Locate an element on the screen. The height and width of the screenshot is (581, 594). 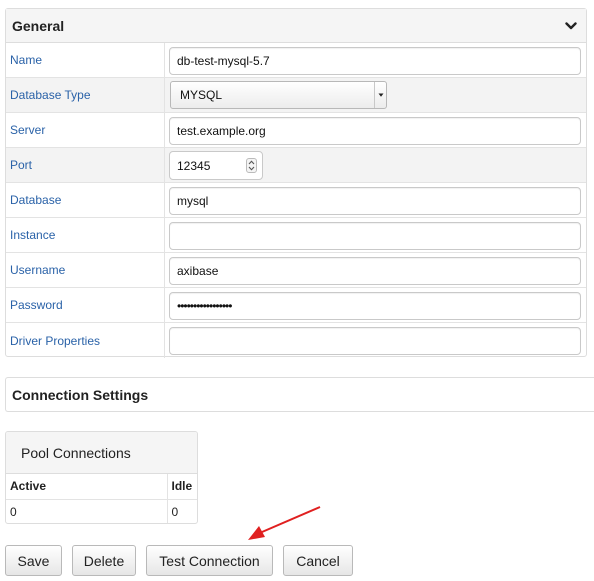
password-row: Password ••••••••••••••••• is located at coordinates (296, 305).